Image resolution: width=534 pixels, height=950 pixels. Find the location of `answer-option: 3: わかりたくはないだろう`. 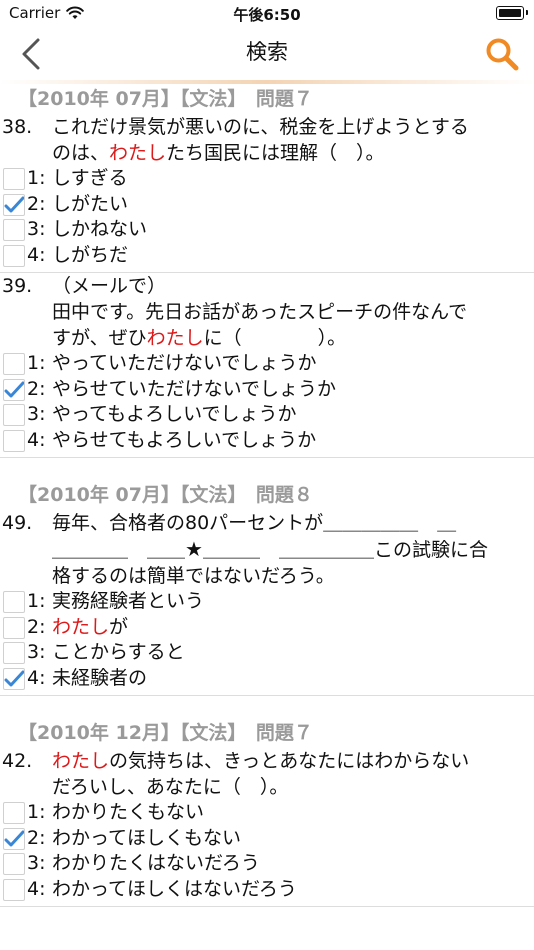

answer-option: 3: わかりたくはないだろう is located at coordinates (267, 864).